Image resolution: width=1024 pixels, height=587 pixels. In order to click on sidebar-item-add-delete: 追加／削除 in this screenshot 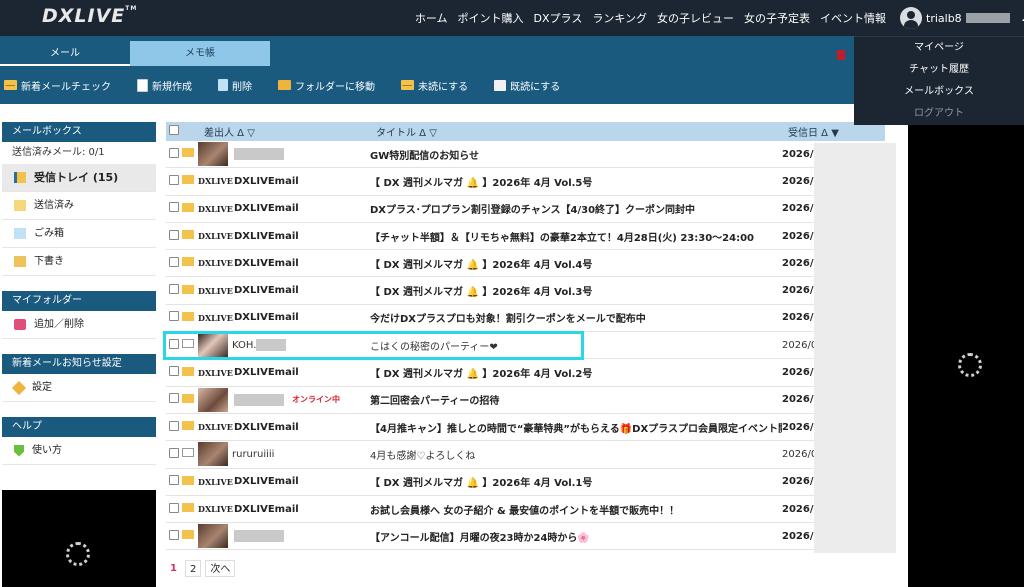, I will do `click(79, 325)`.